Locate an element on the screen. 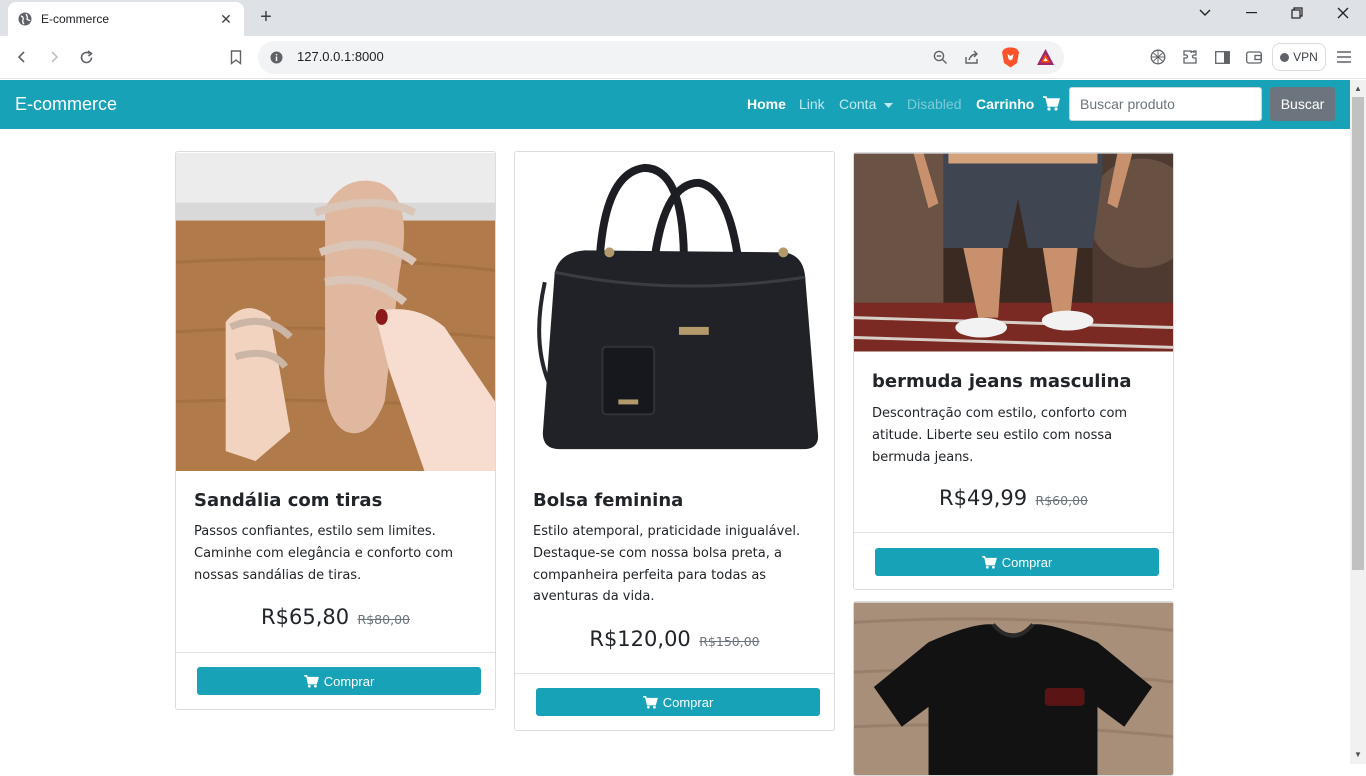 The image size is (1366, 776). product-card-tshirt is located at coordinates (1013, 688).